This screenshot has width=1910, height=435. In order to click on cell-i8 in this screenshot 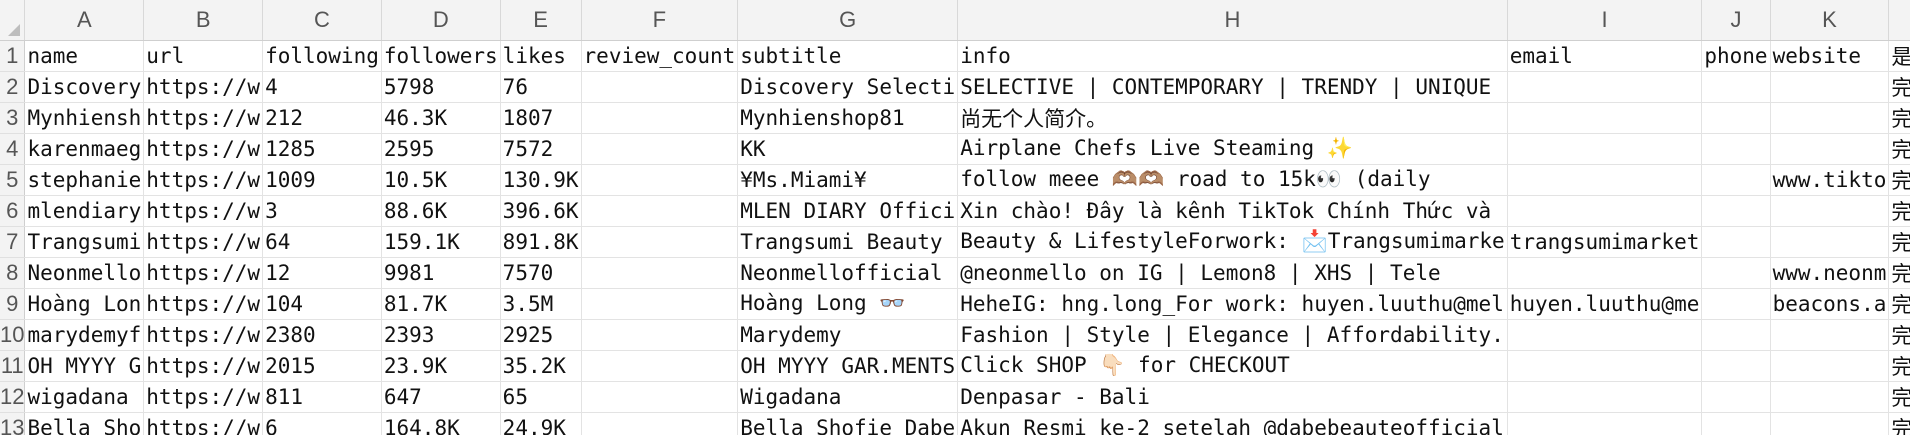, I will do `click(1605, 273)`.